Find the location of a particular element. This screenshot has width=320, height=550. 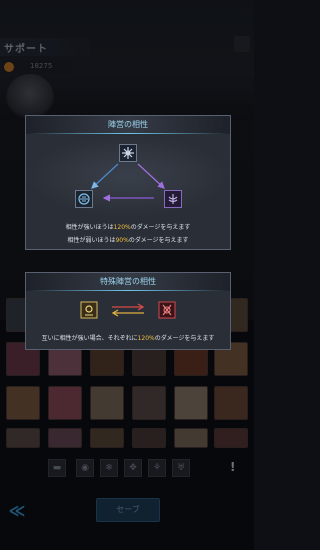

special-affinity-panel: 特殊陣営の相性 互いに相性が強い場合、それぞれに120%のダメージを与えます is located at coordinates (128, 311).